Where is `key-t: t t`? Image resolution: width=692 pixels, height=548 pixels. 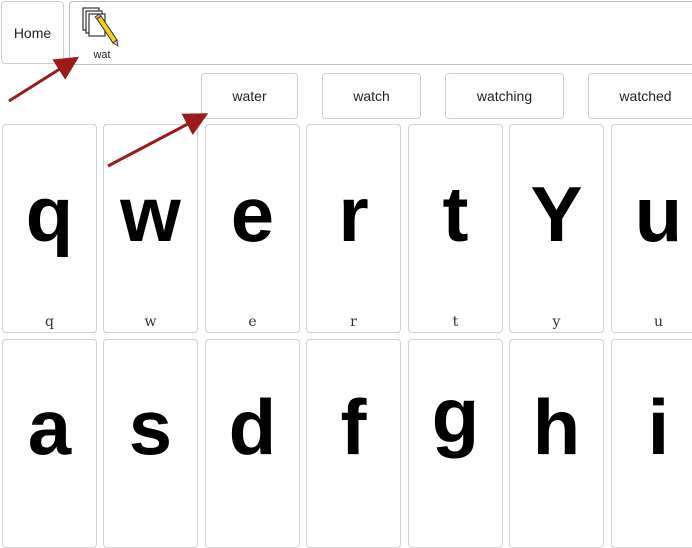 key-t: t t is located at coordinates (455, 228).